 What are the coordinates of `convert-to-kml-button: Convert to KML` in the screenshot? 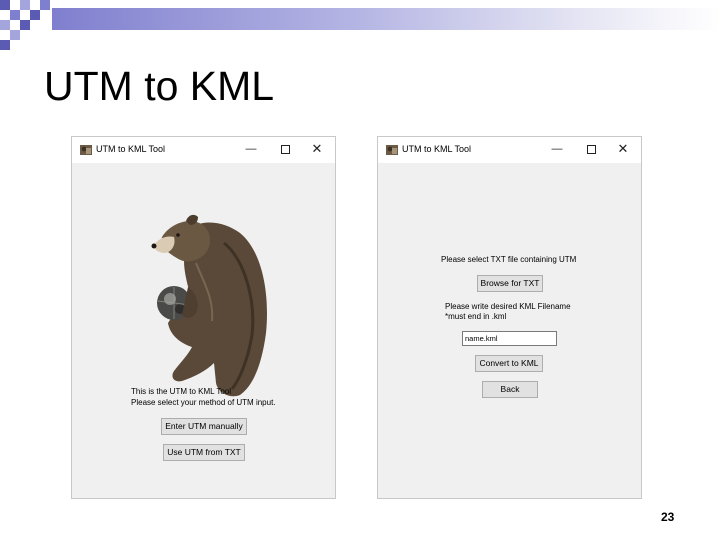 It's located at (509, 363).